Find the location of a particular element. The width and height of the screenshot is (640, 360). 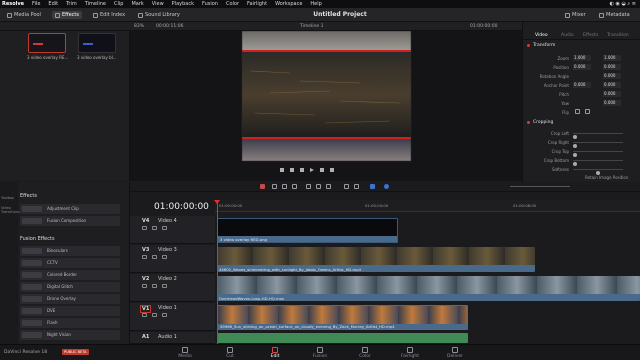

timeline-ruler: 01:00:00:00 01:00:04:00 01:00:08:00 is located at coordinates (427, 206).